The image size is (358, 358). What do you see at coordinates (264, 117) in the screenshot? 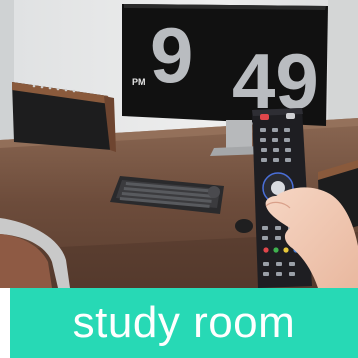
I see `power-button` at bounding box center [264, 117].